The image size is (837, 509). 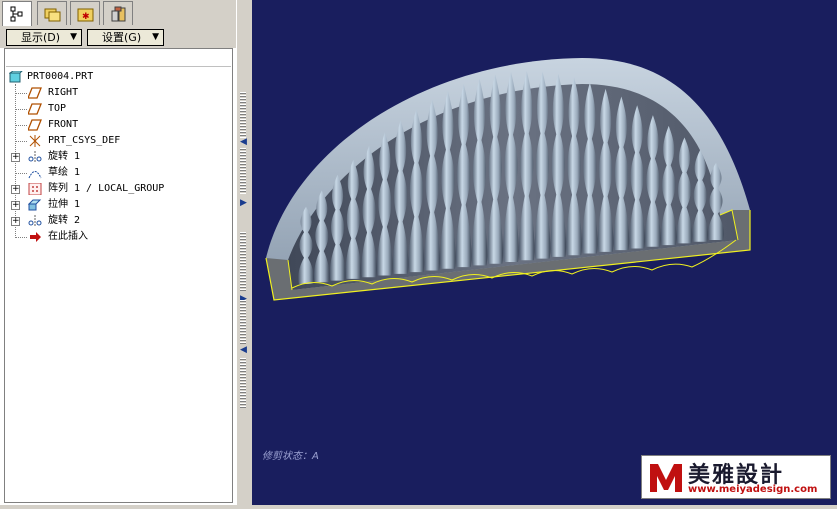 I want to click on tree-item-label: 草绘 1, so click(x=64, y=172).